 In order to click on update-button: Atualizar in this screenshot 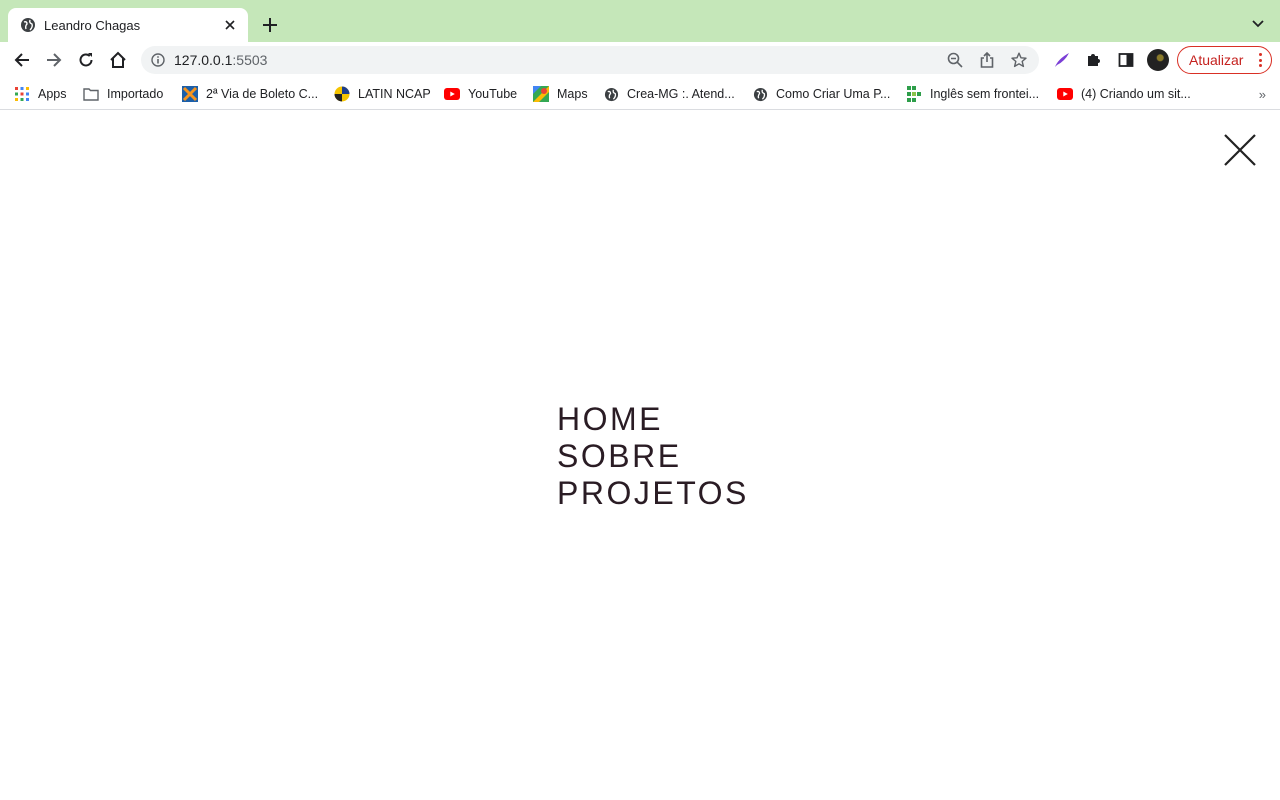, I will do `click(1224, 60)`.